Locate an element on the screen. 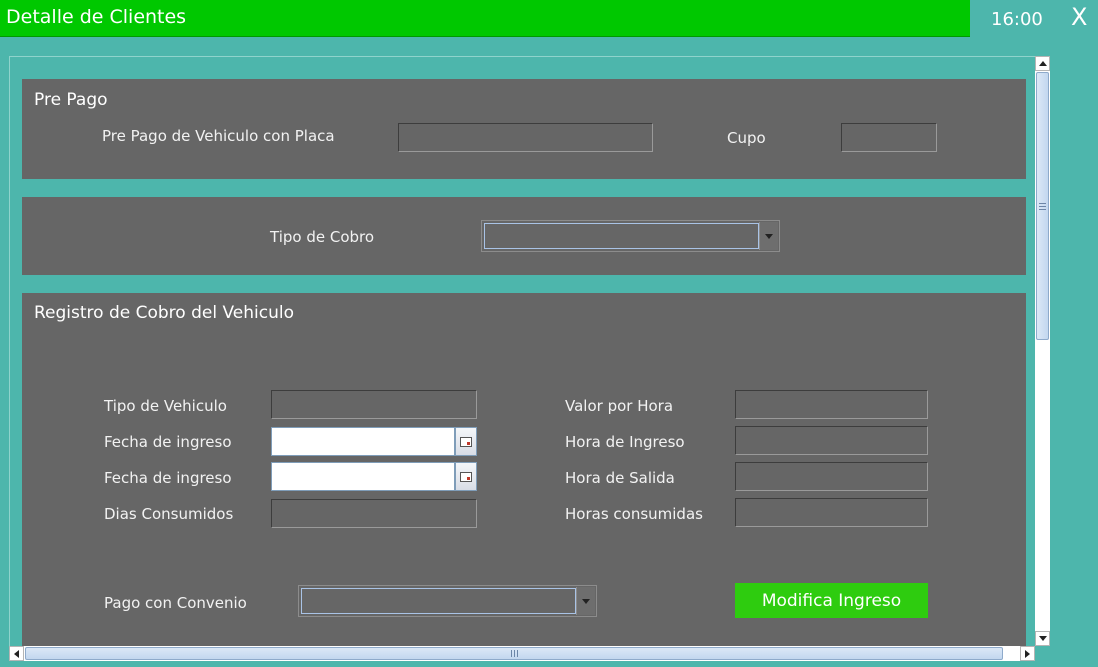 This screenshot has height=667, width=1098. horas-consumidas-label: Horas consumidas is located at coordinates (634, 514).